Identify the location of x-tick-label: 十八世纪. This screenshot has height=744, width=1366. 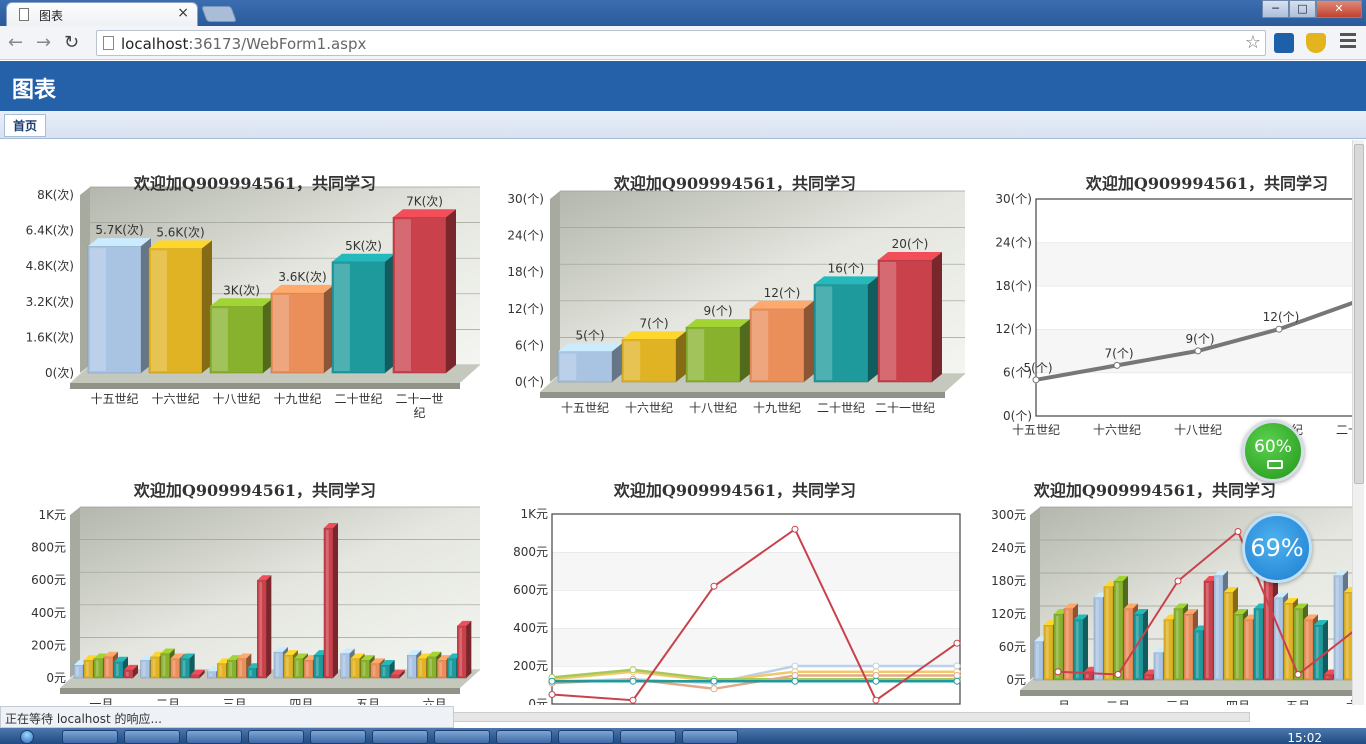
(1198, 430).